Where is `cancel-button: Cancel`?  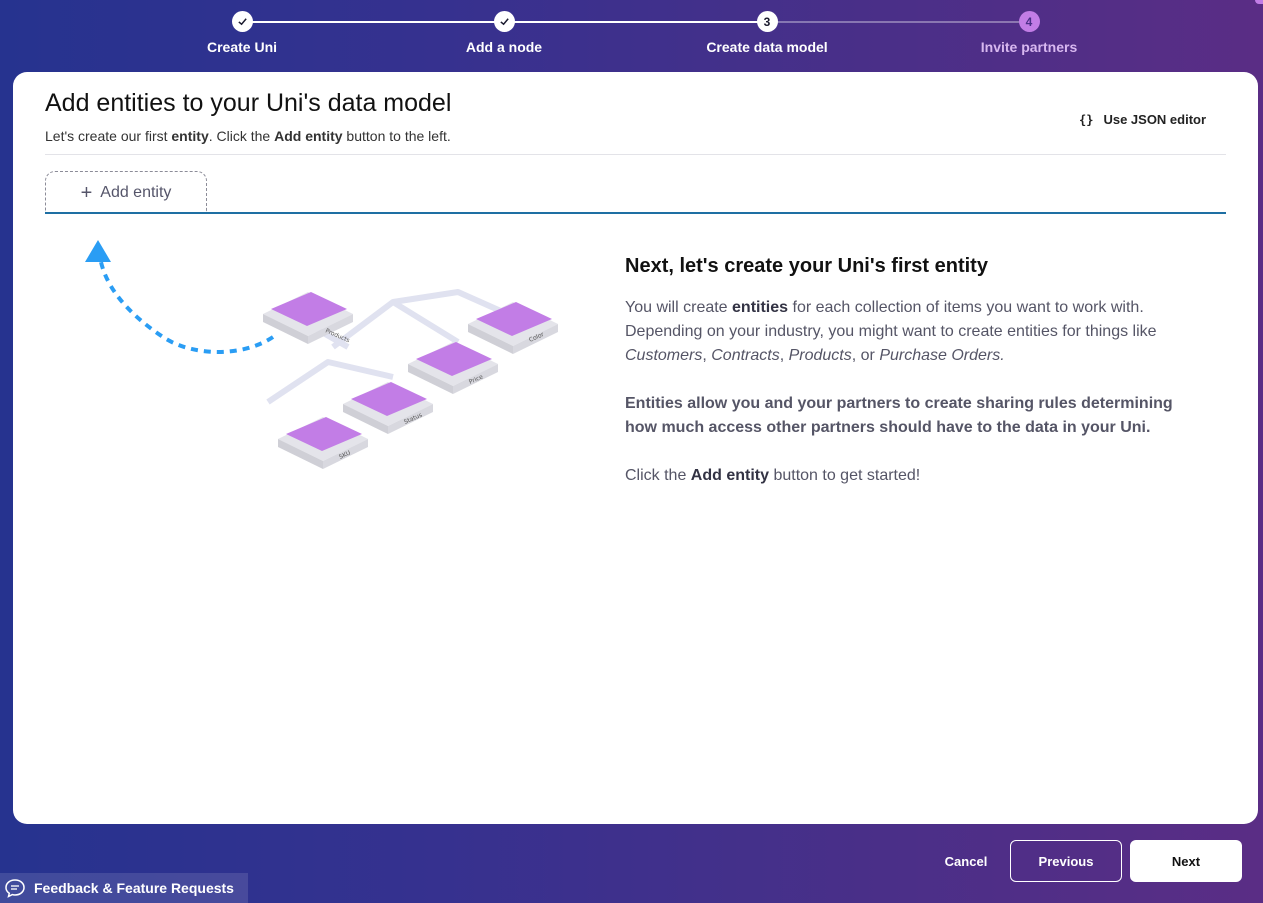 cancel-button: Cancel is located at coordinates (966, 861).